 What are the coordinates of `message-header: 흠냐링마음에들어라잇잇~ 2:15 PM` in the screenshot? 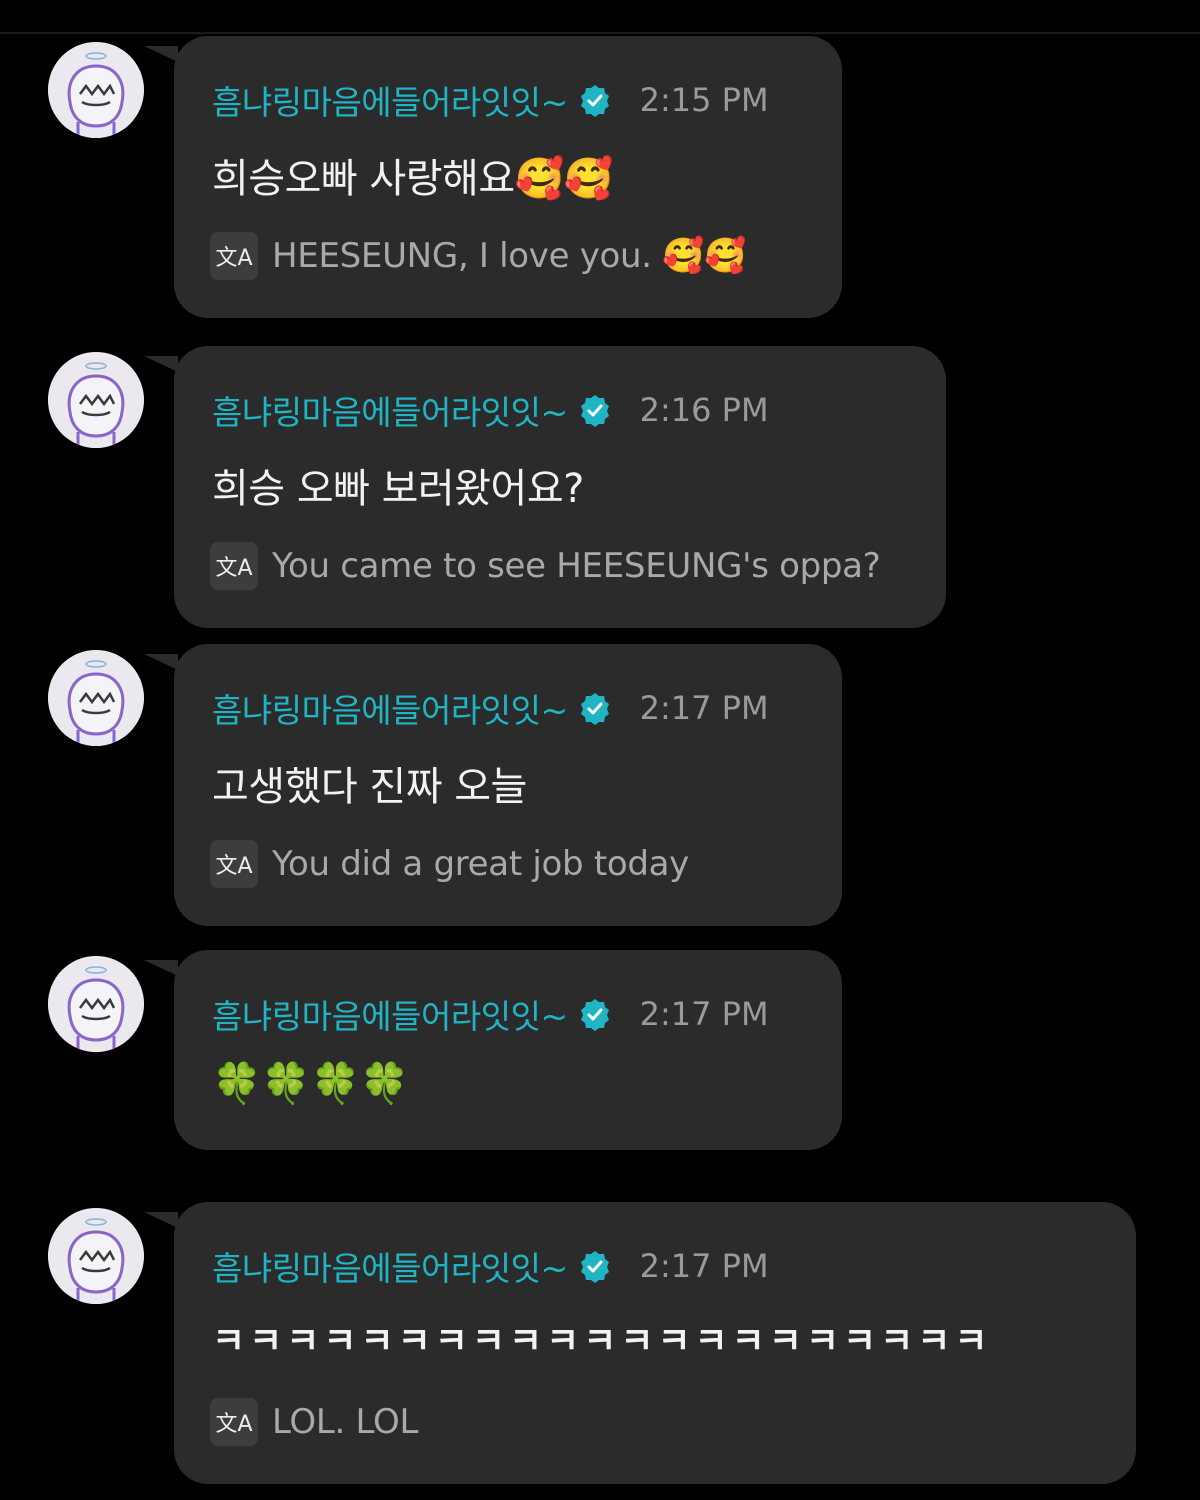 It's located at (490, 100).